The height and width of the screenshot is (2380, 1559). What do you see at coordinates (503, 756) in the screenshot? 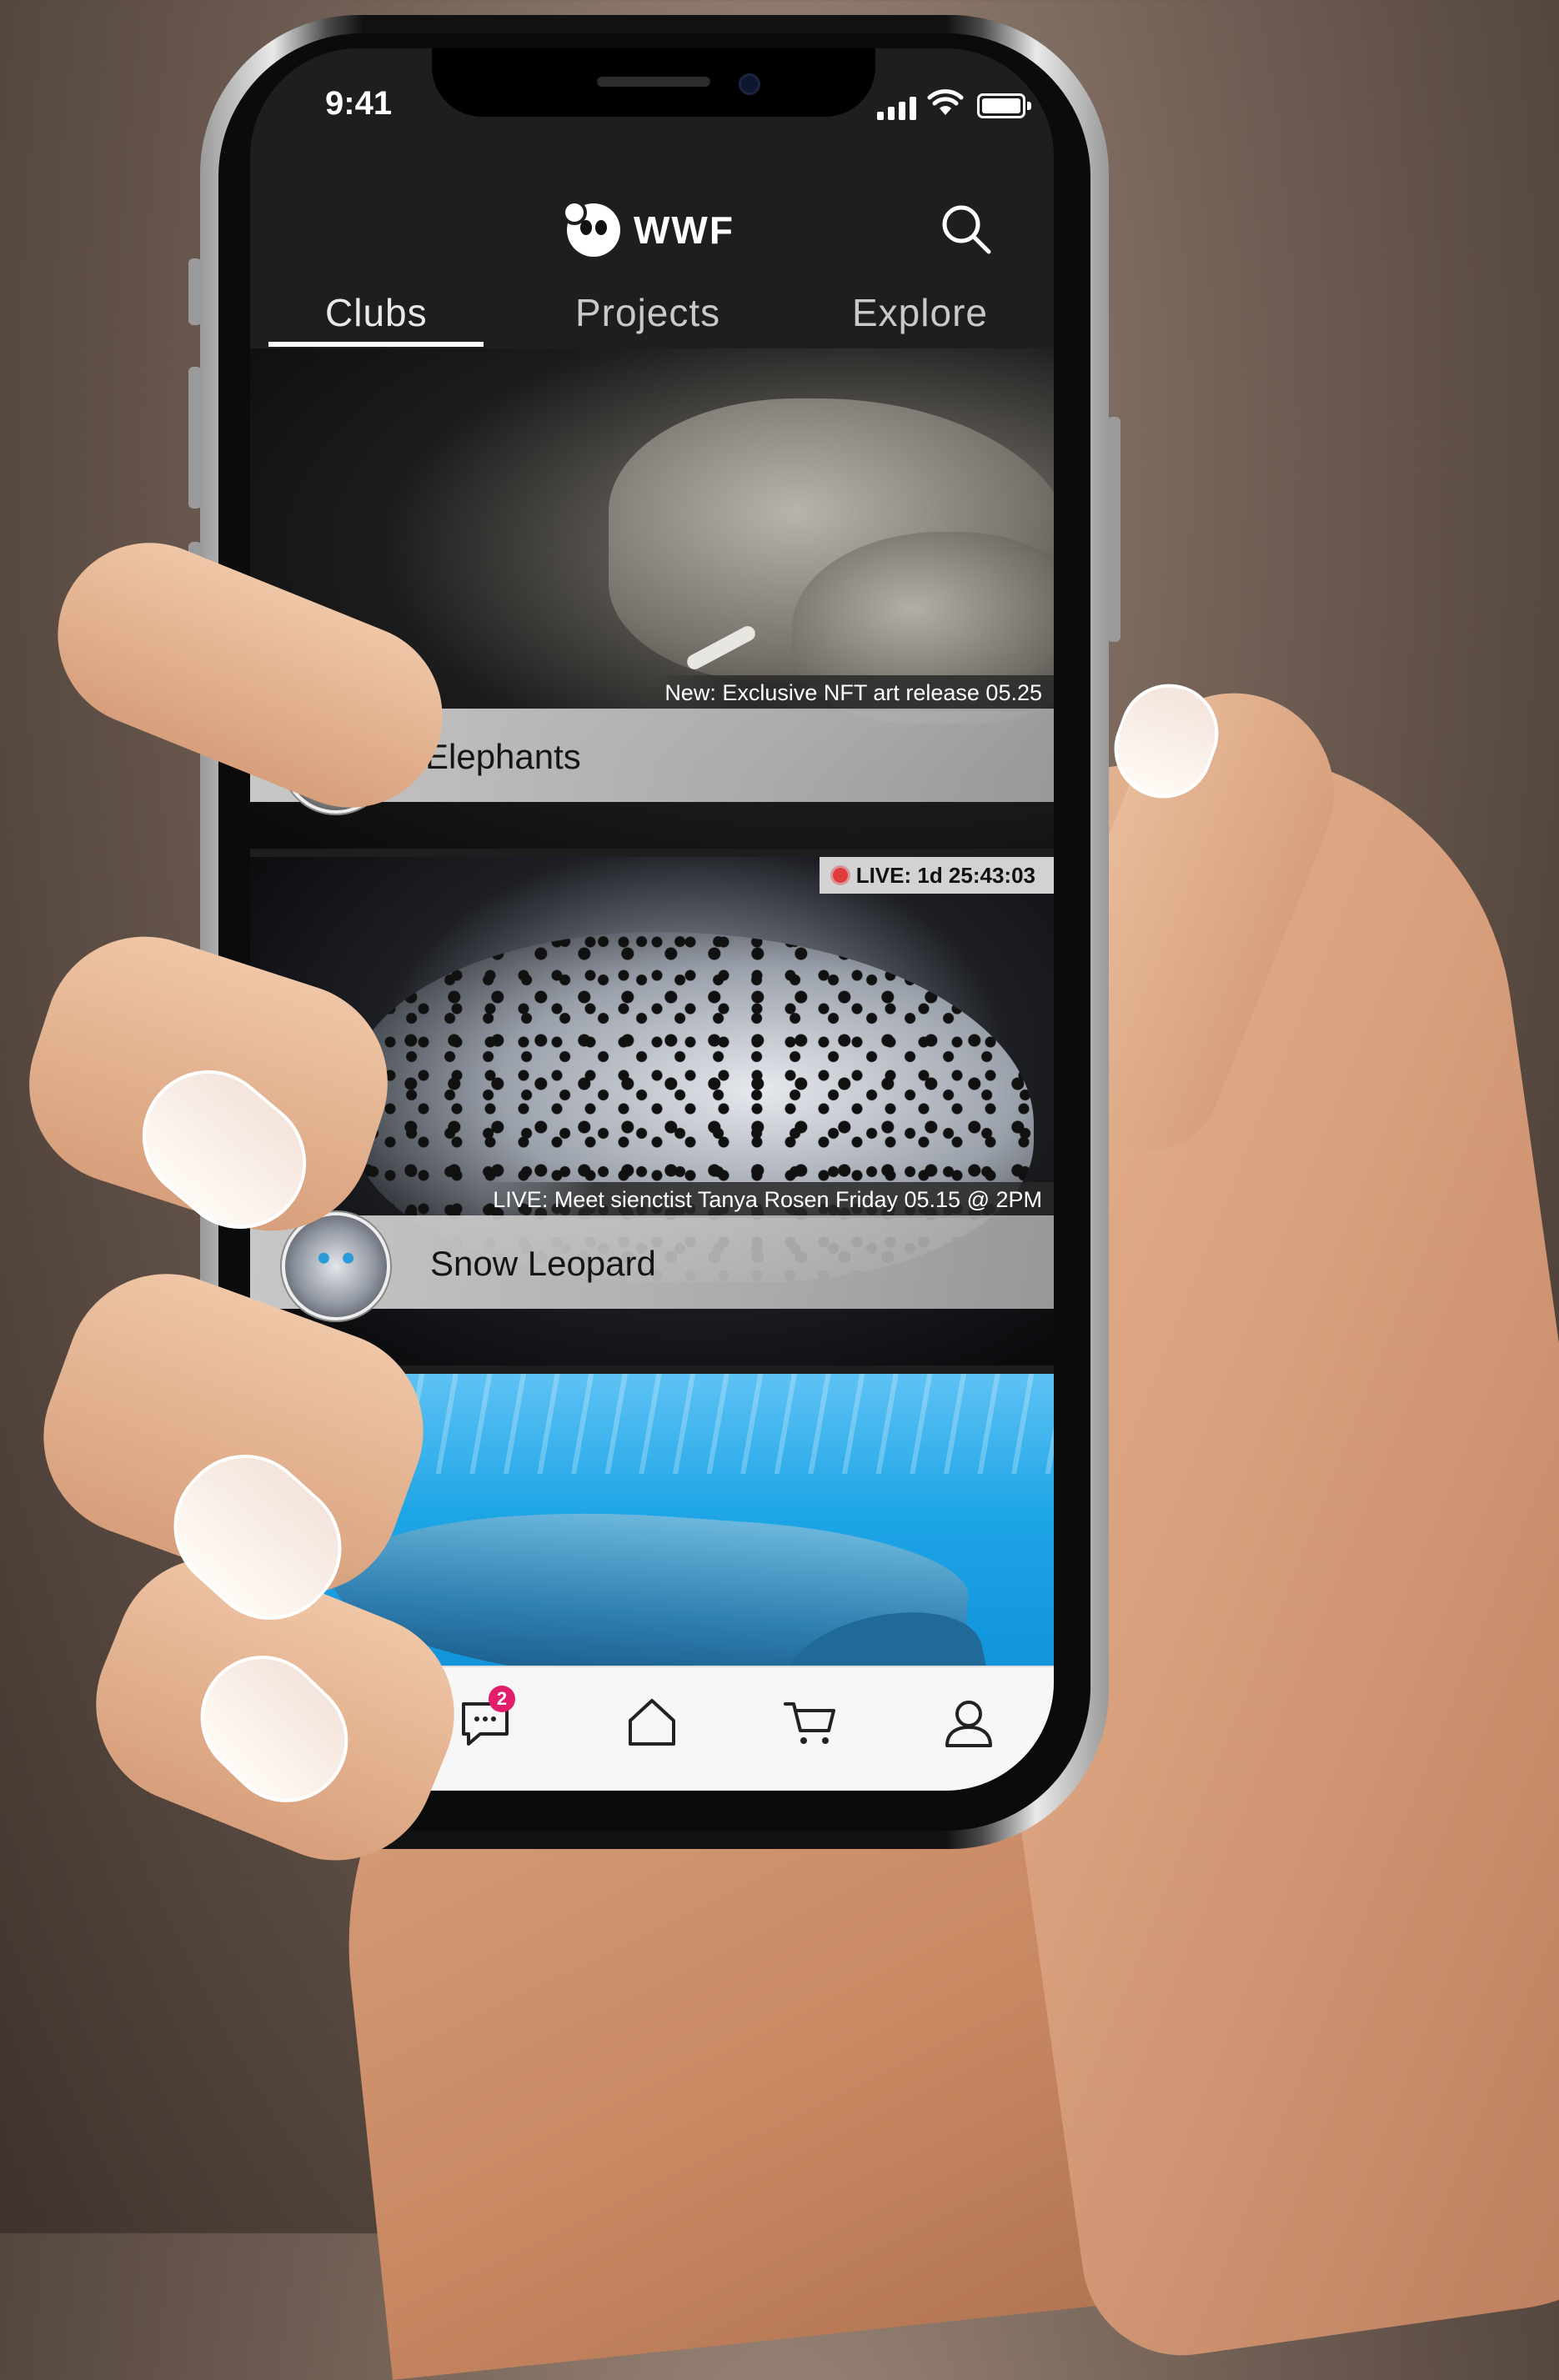
I see `club-name: Elephants` at bounding box center [503, 756].